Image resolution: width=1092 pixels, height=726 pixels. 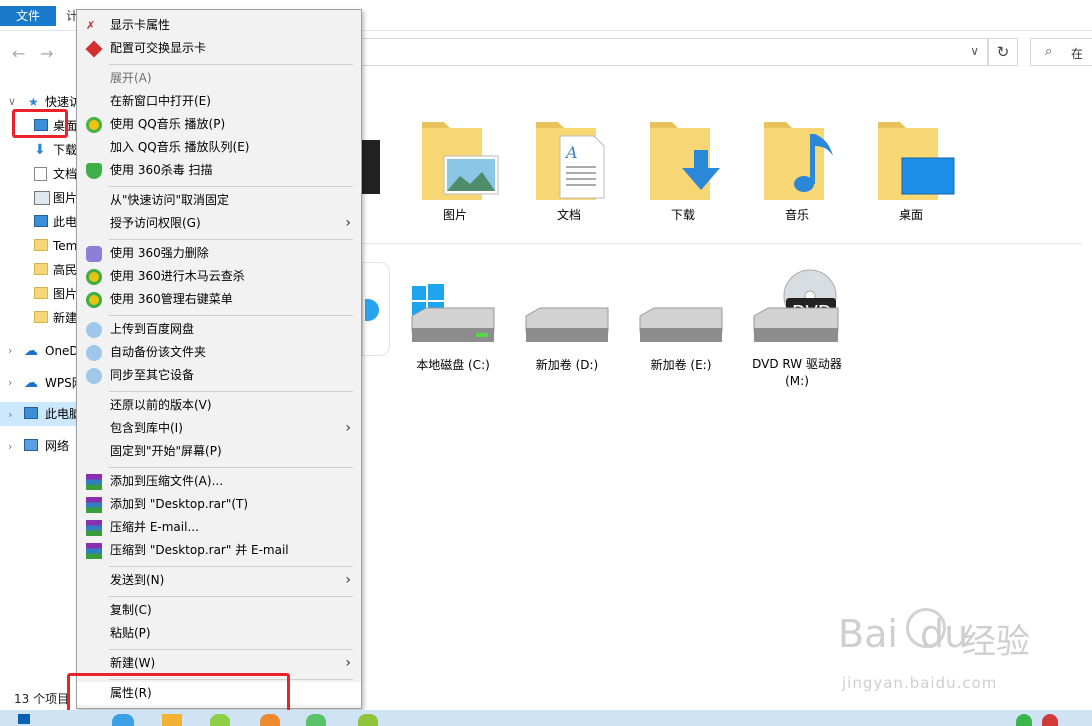 What do you see at coordinates (219, 78) in the screenshot?
I see `menu-item: 展开(A)` at bounding box center [219, 78].